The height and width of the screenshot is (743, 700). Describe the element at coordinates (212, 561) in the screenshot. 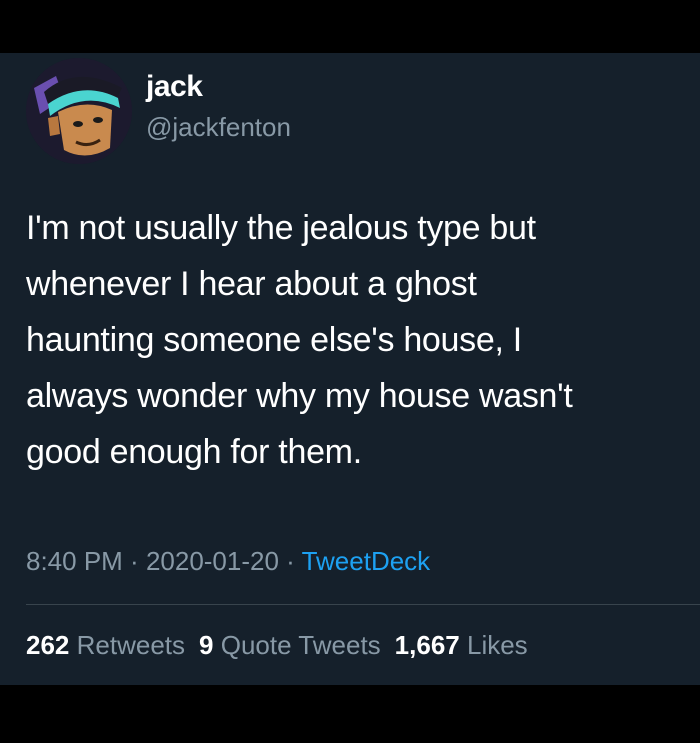

I see `tweet-date: 2020-01-20` at that location.